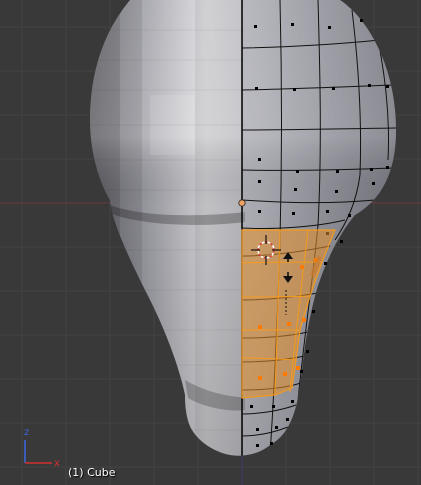 The height and width of the screenshot is (485, 421). What do you see at coordinates (57, 463) in the screenshot?
I see `axis-x-label: x` at bounding box center [57, 463].